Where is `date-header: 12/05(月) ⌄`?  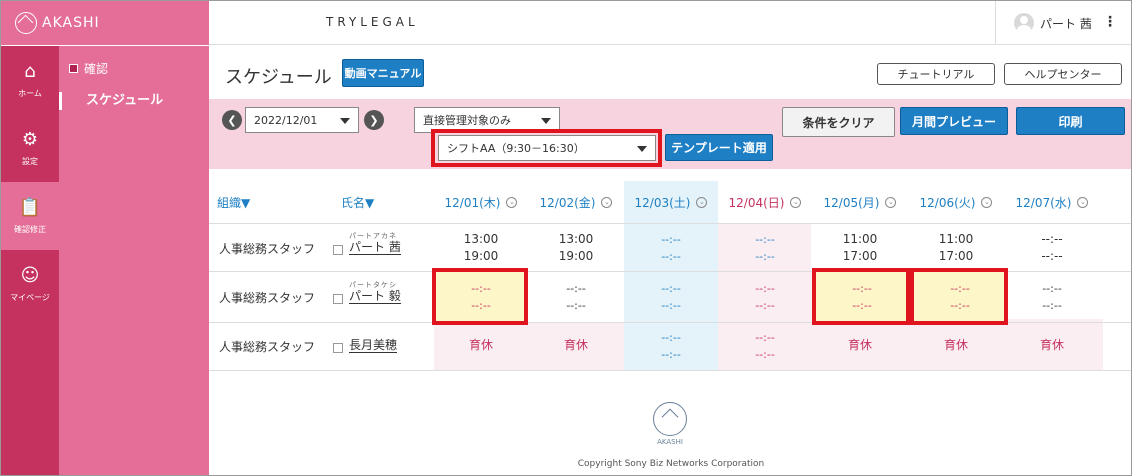
date-header: 12/05(月) ⌄ is located at coordinates (860, 202).